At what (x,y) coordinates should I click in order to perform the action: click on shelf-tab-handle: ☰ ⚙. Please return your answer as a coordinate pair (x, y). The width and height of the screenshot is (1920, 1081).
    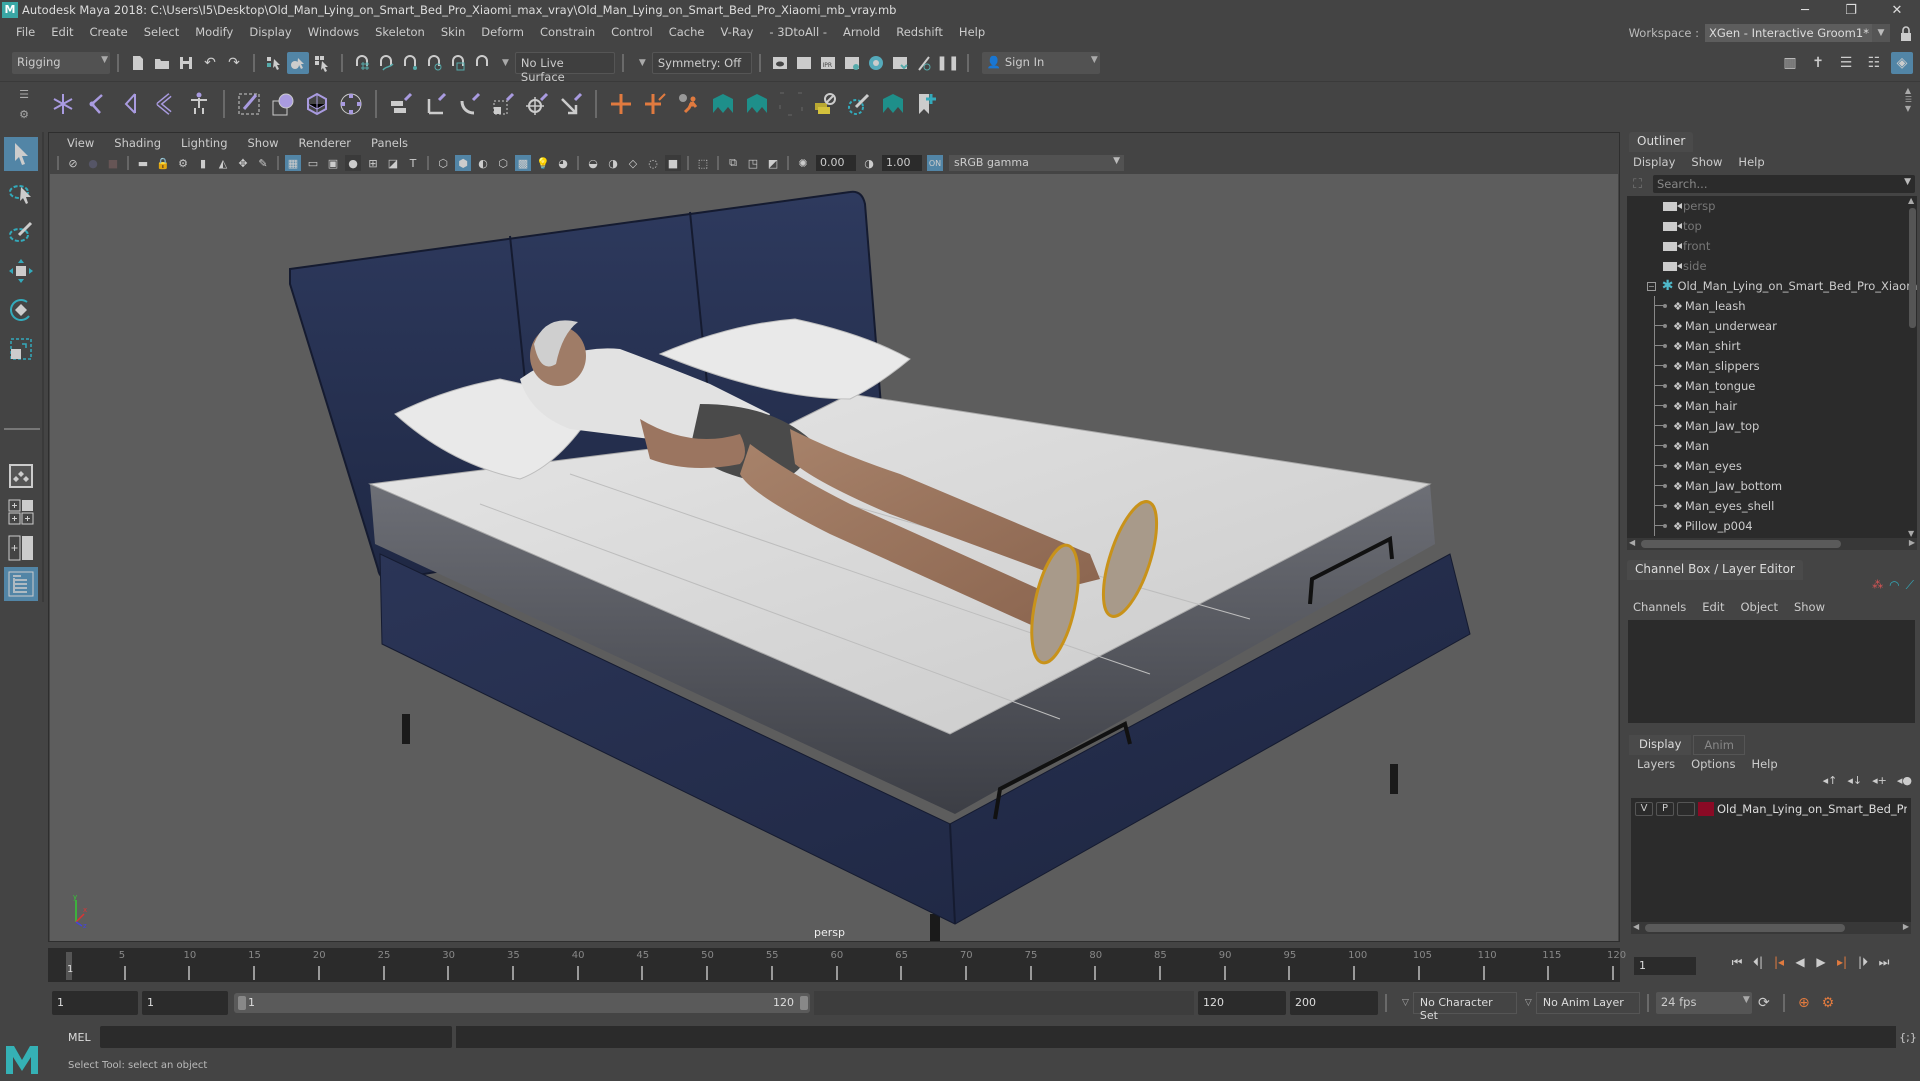
    Looking at the image, I should click on (24, 104).